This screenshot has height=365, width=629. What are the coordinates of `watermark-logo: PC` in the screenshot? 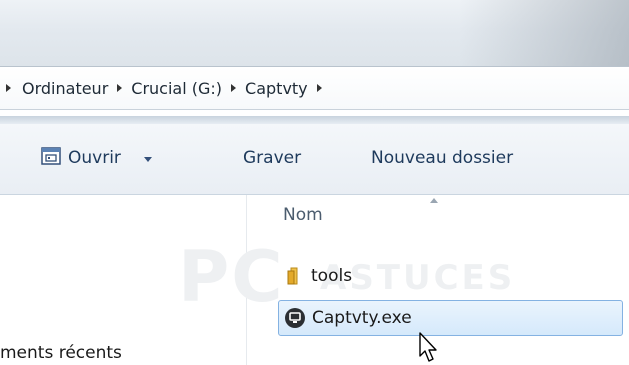 It's located at (231, 277).